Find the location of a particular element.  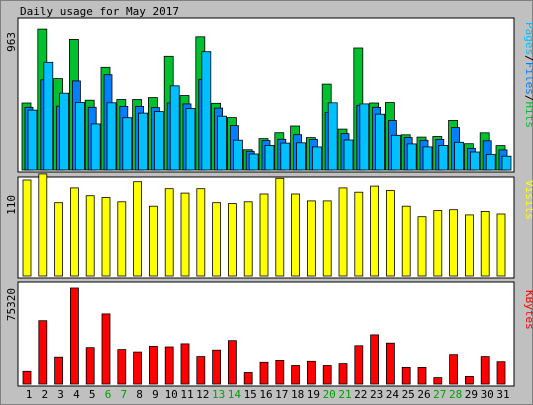

day-label-22: 22 is located at coordinates (360, 394).